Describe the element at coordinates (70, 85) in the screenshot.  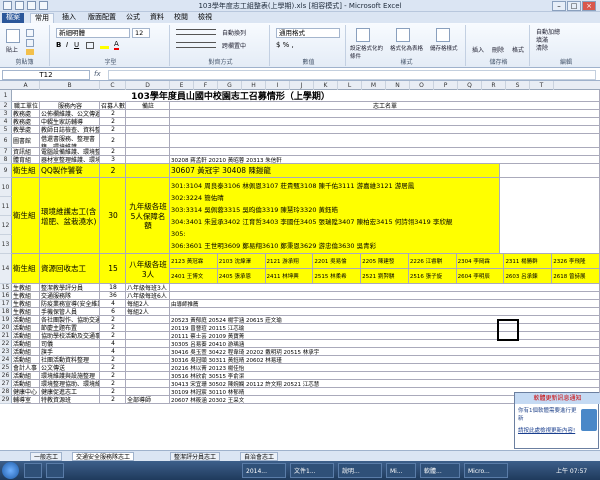
I see `column-header-b: B` at that location.